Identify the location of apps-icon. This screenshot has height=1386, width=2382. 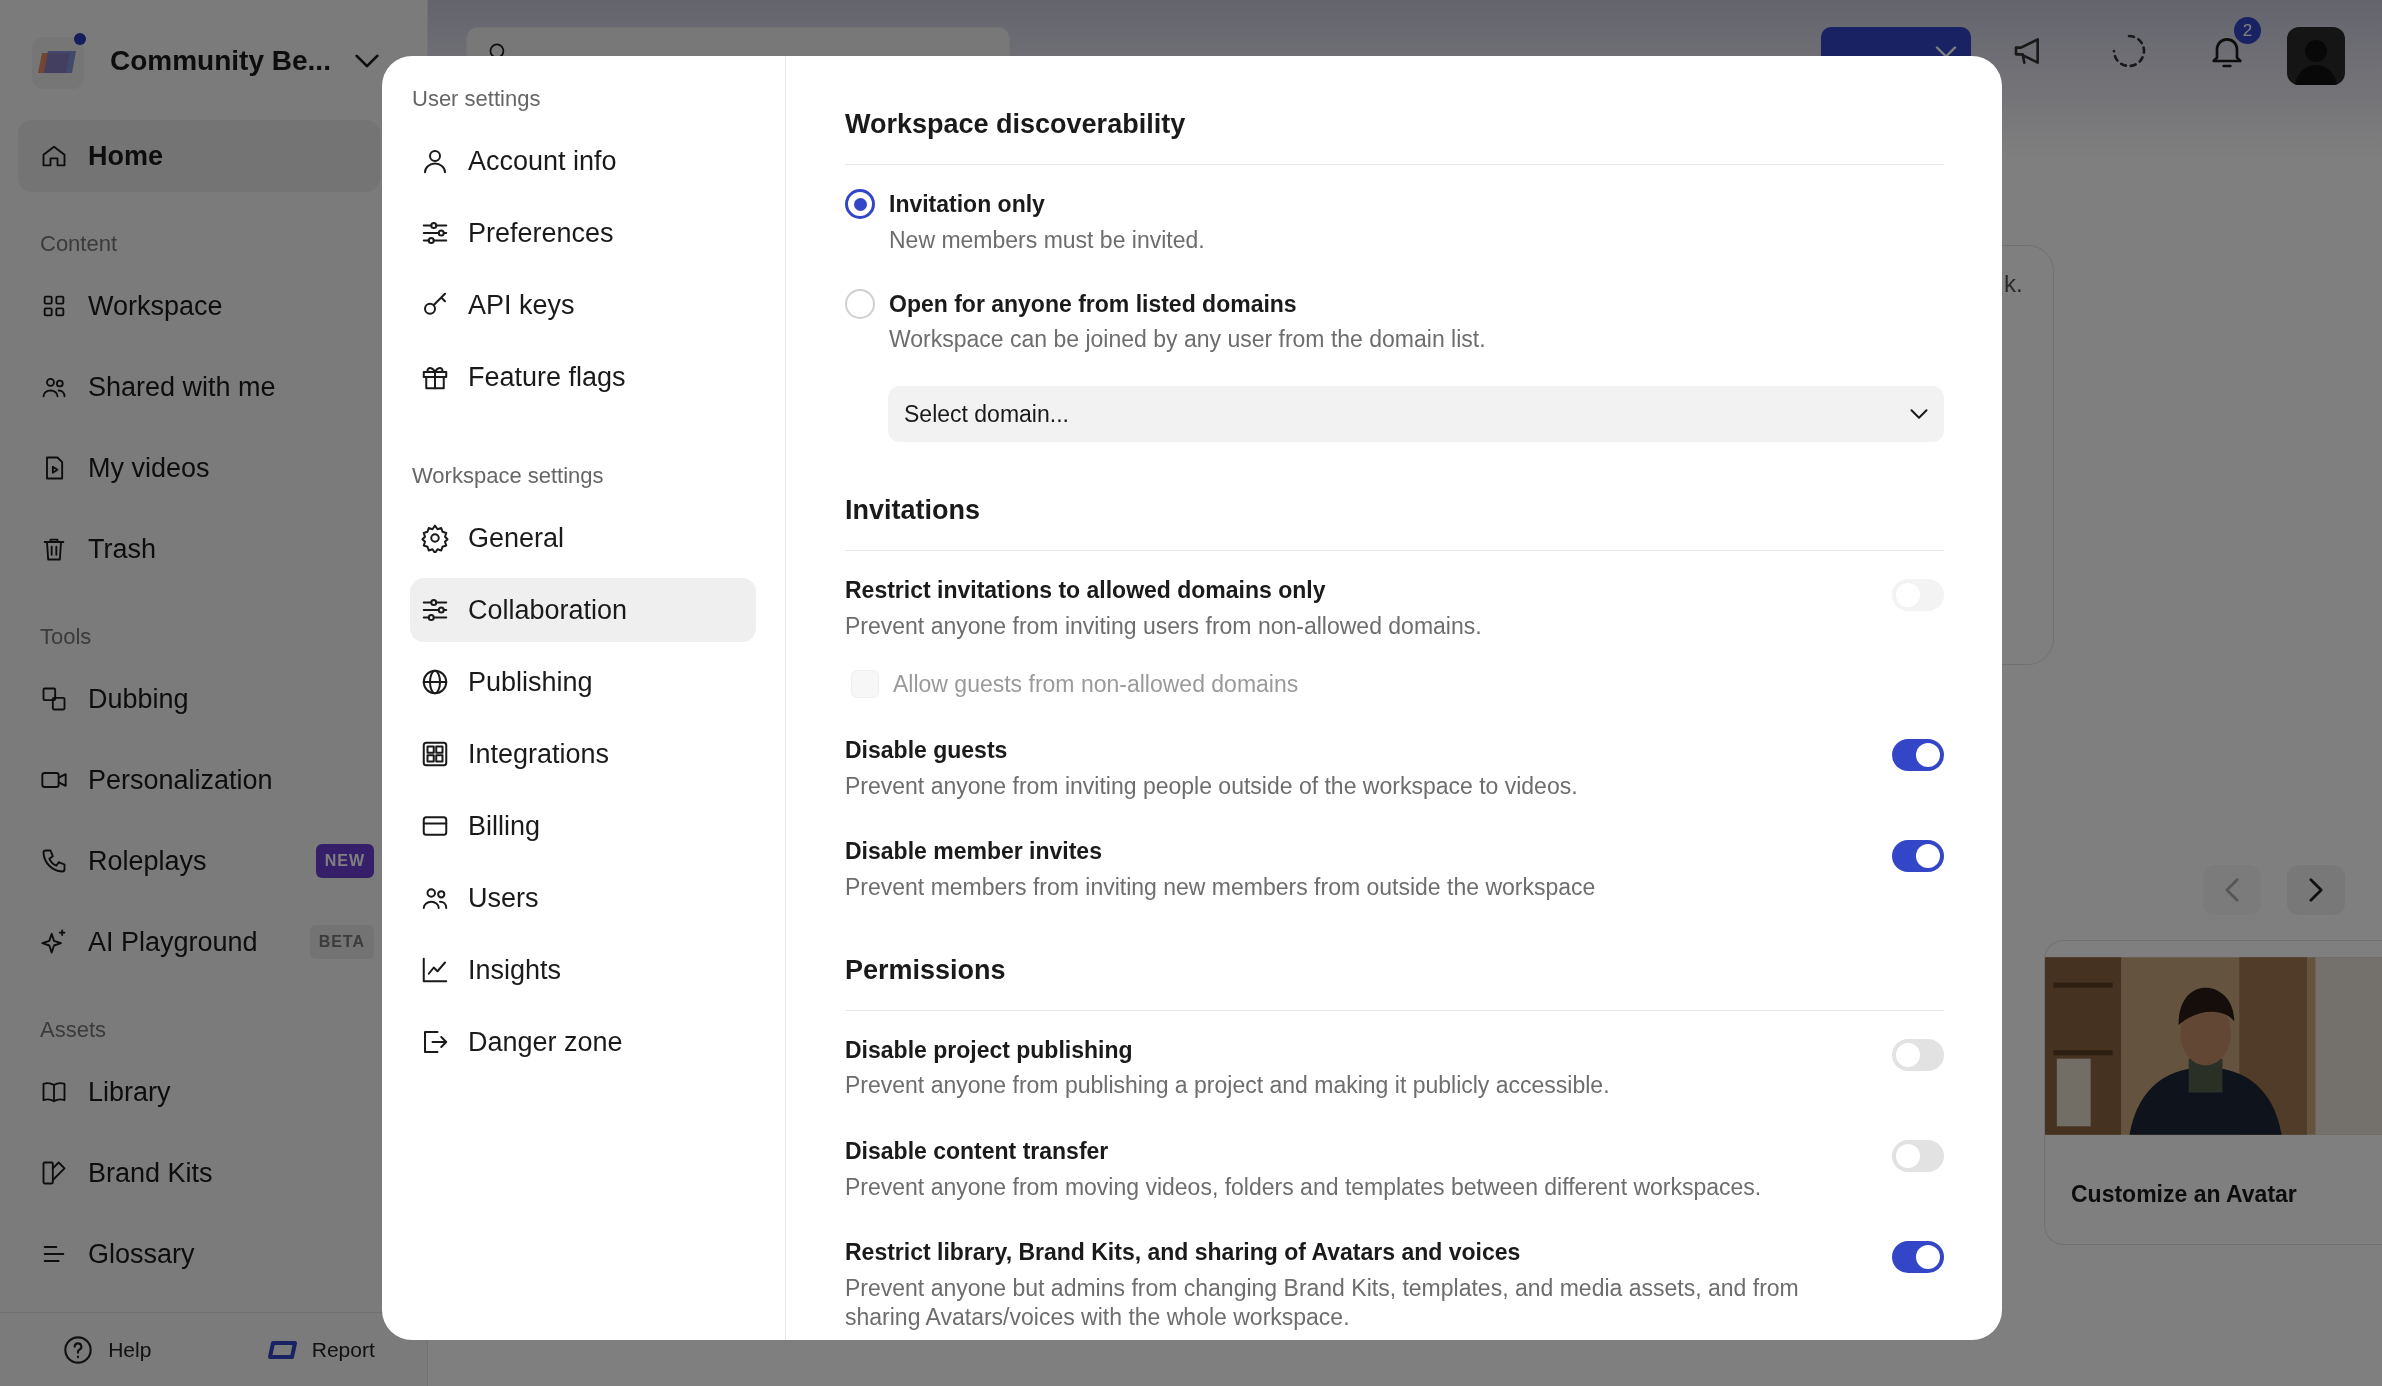
(435, 754).